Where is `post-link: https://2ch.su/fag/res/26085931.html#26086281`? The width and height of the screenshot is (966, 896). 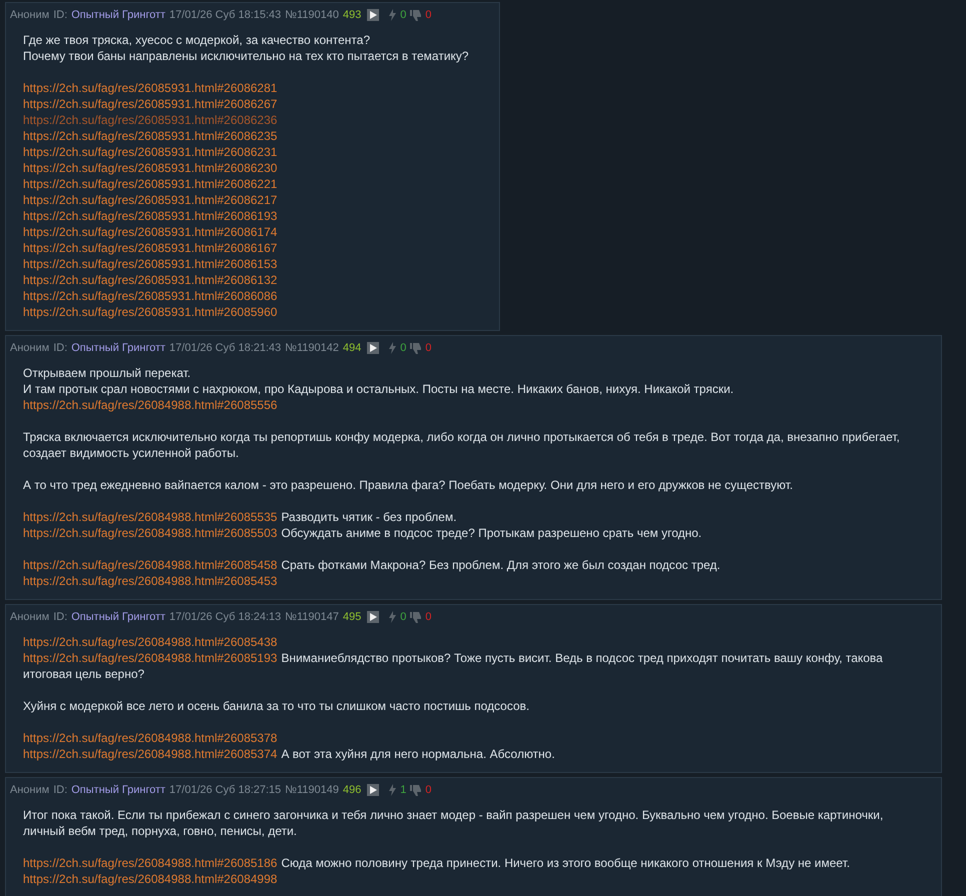 post-link: https://2ch.su/fag/res/26085931.html#26086281 is located at coordinates (150, 88).